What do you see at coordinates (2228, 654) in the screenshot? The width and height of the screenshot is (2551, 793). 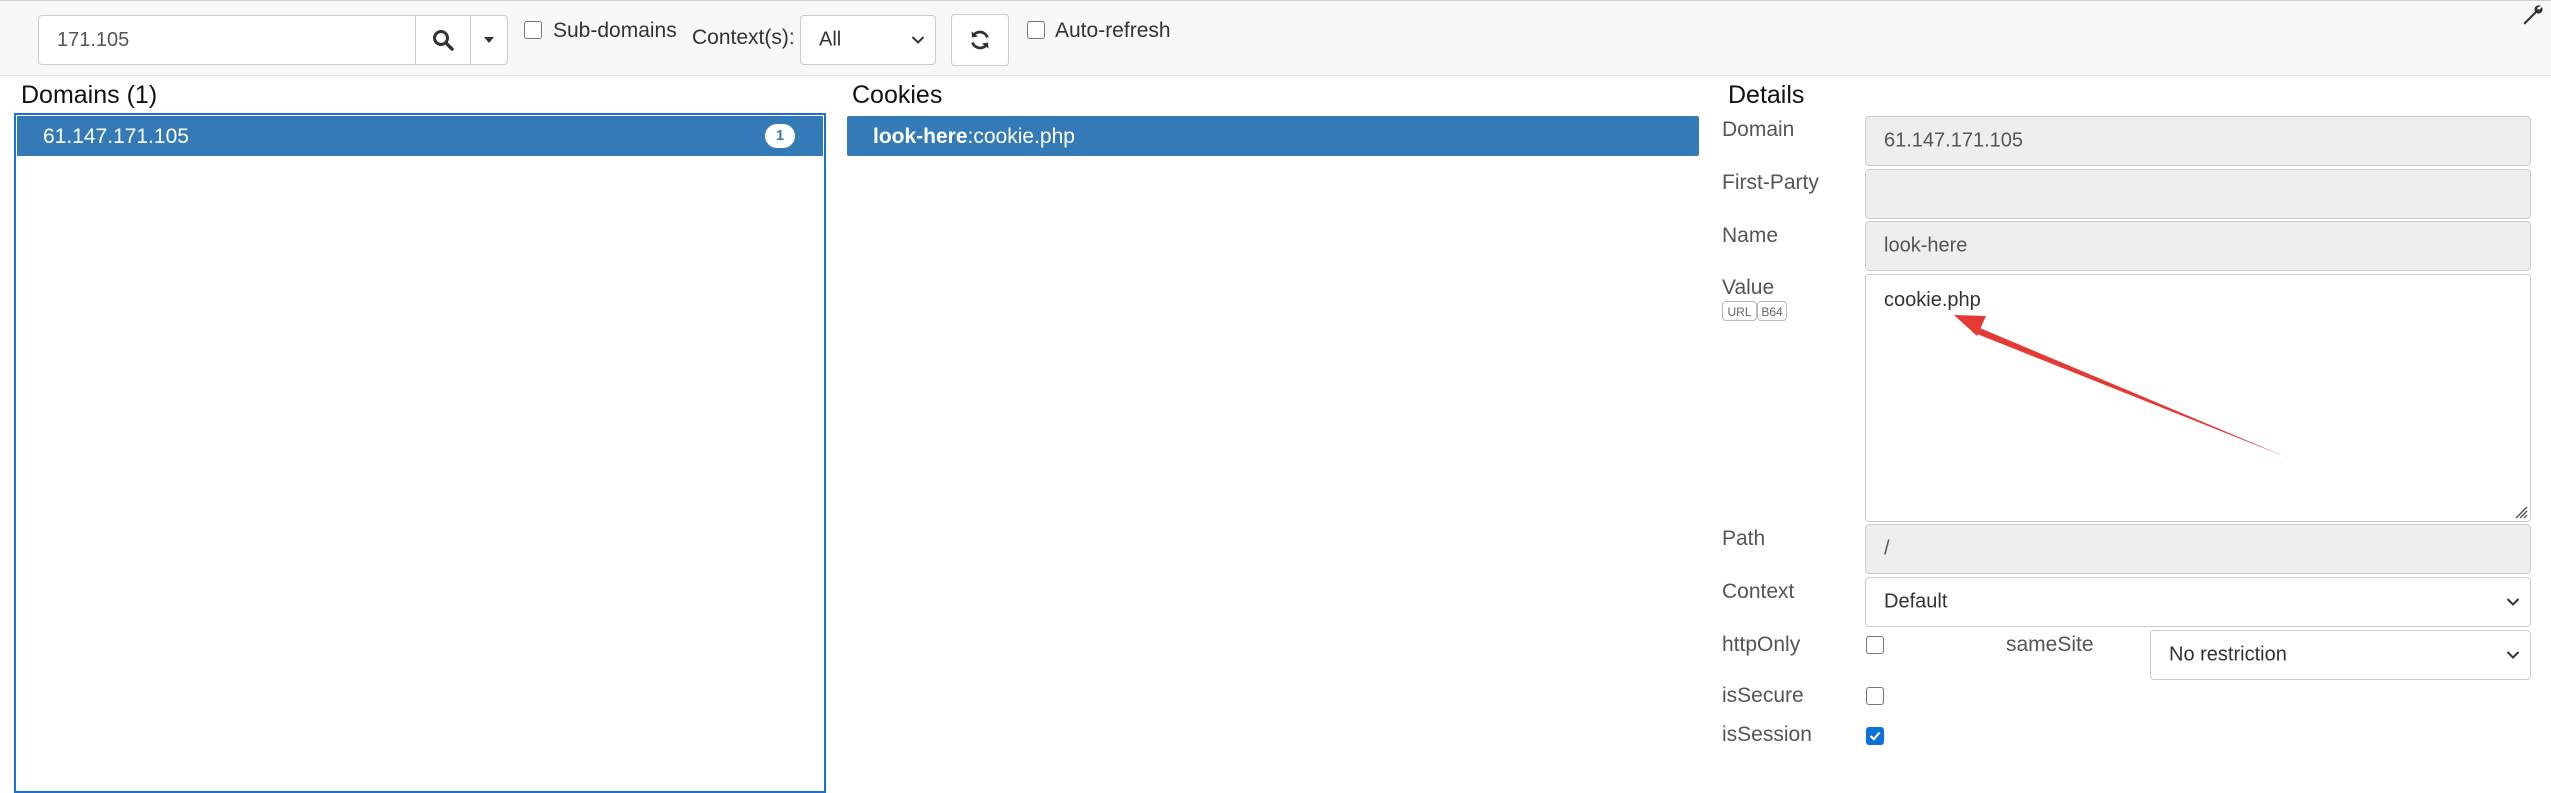 I see `samesite-select-value: No restriction` at bounding box center [2228, 654].